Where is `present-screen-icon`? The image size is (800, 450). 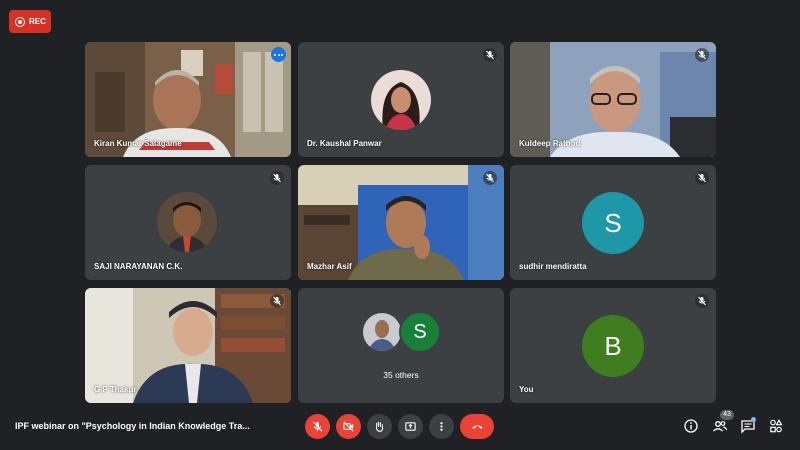 present-screen-icon is located at coordinates (410, 426).